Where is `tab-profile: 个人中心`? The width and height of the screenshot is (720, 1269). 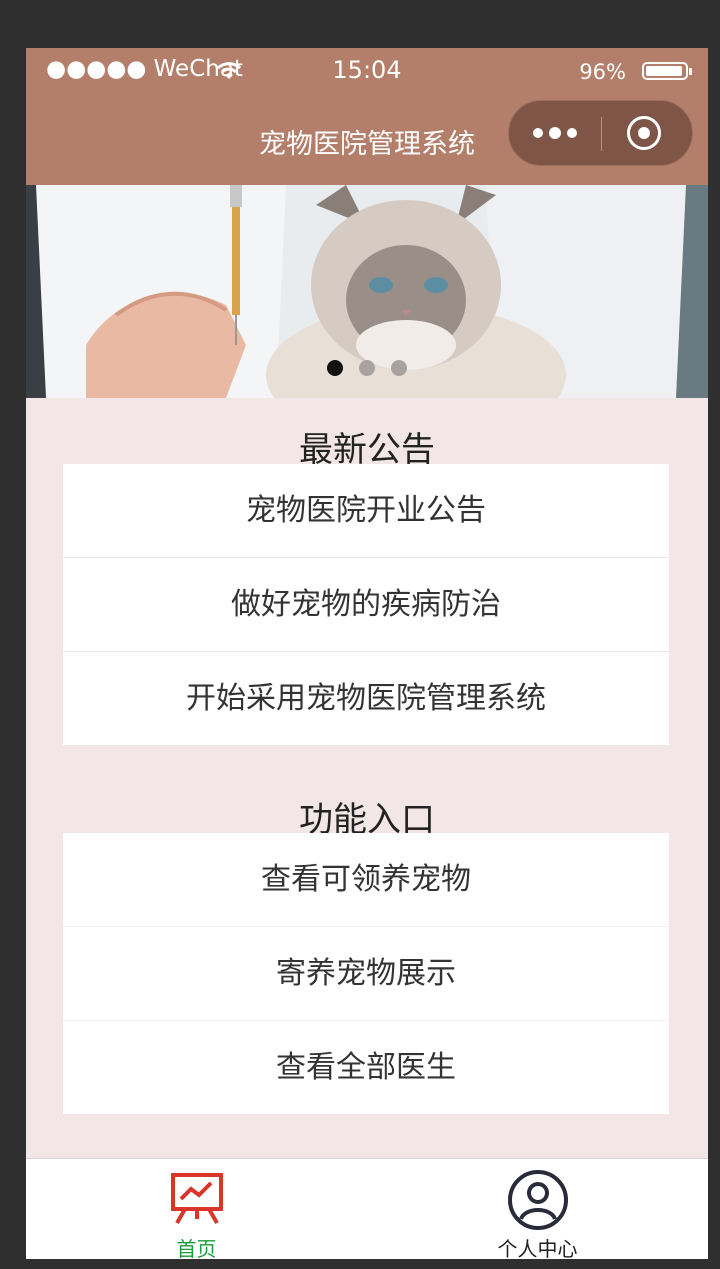 tab-profile: 个人中心 is located at coordinates (537, 1209).